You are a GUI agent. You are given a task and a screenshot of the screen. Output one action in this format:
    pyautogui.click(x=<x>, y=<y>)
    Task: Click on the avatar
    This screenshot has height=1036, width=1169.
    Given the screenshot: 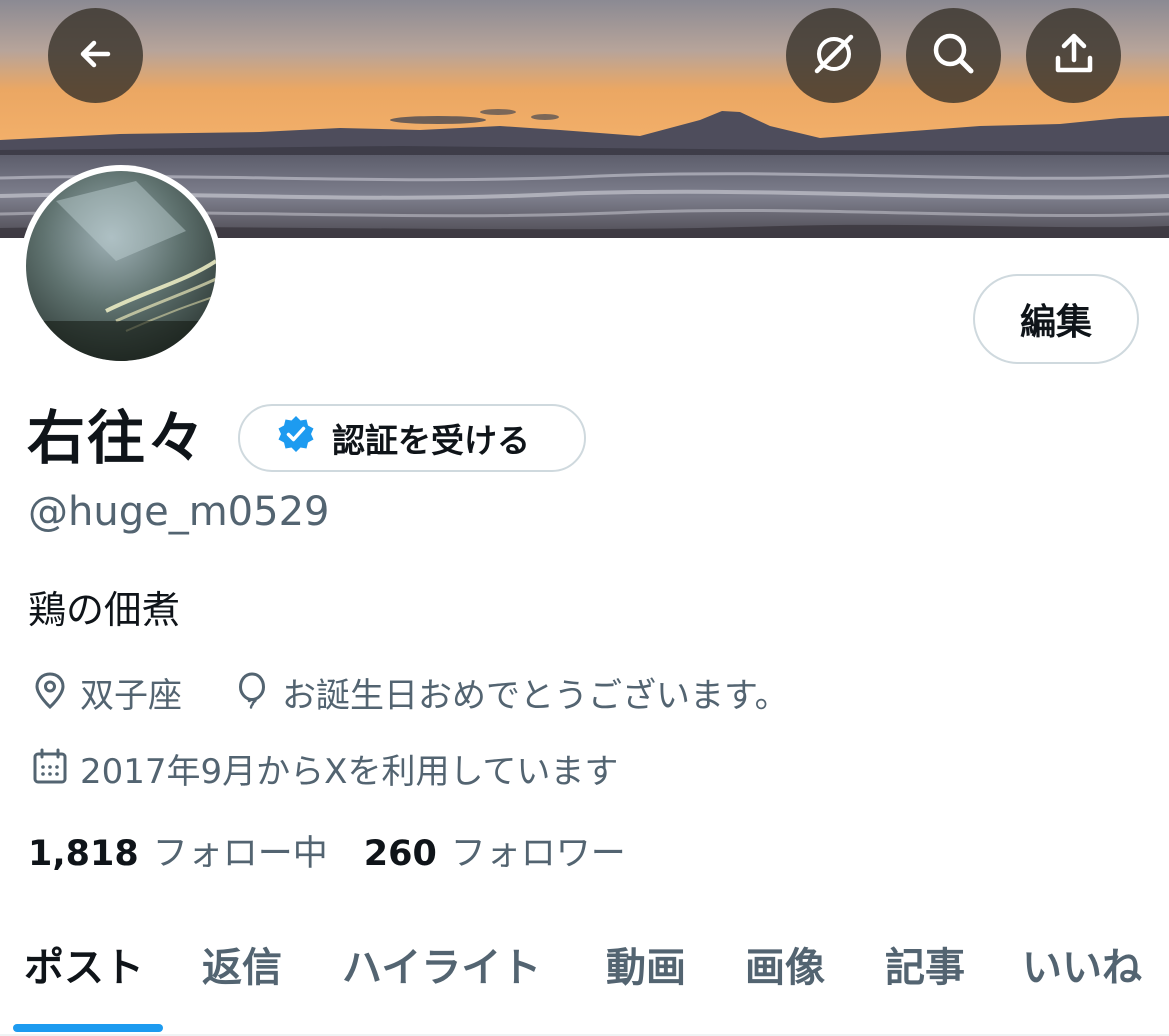 What is the action you would take?
    pyautogui.click(x=121, y=266)
    